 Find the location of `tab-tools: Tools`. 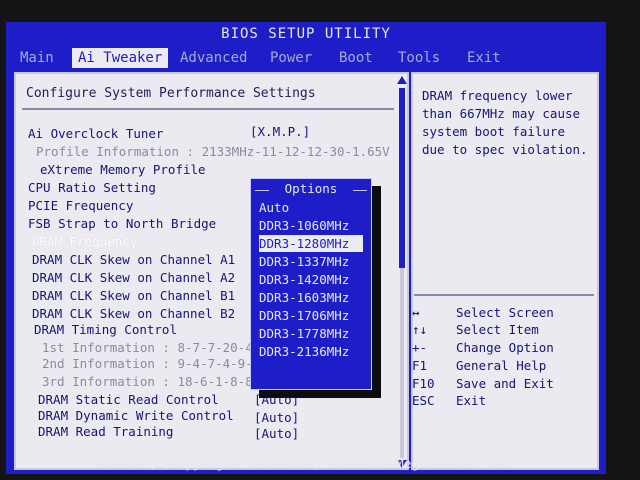

tab-tools: Tools is located at coordinates (419, 58).